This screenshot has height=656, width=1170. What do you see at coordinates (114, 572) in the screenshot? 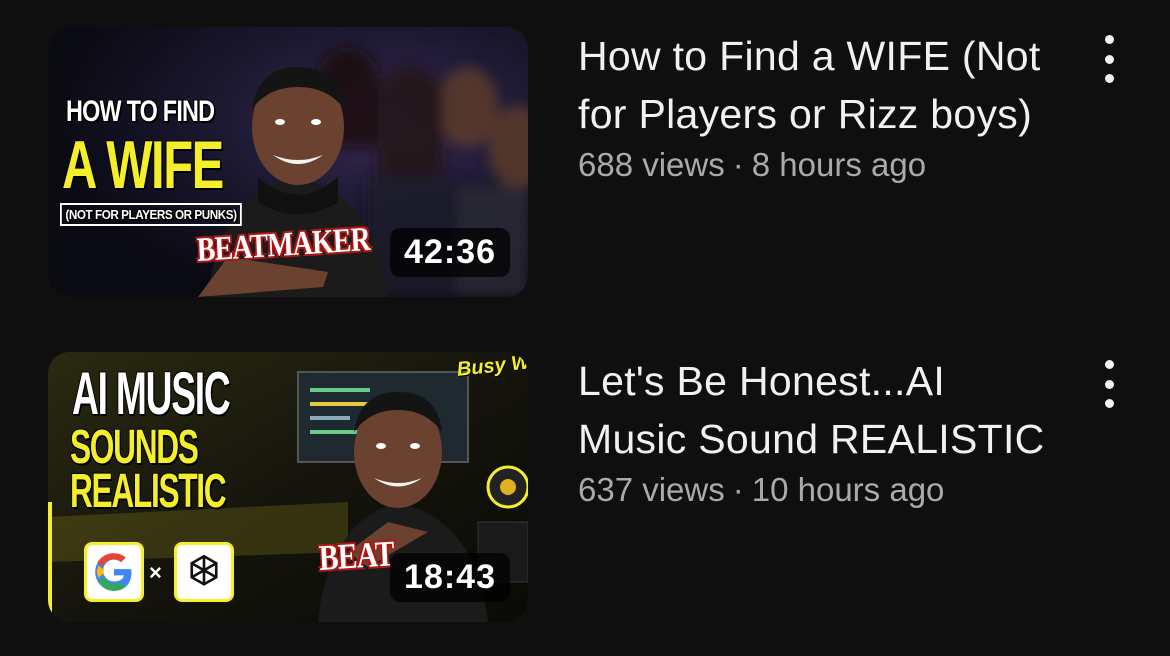
I see `google-logo-icon` at bounding box center [114, 572].